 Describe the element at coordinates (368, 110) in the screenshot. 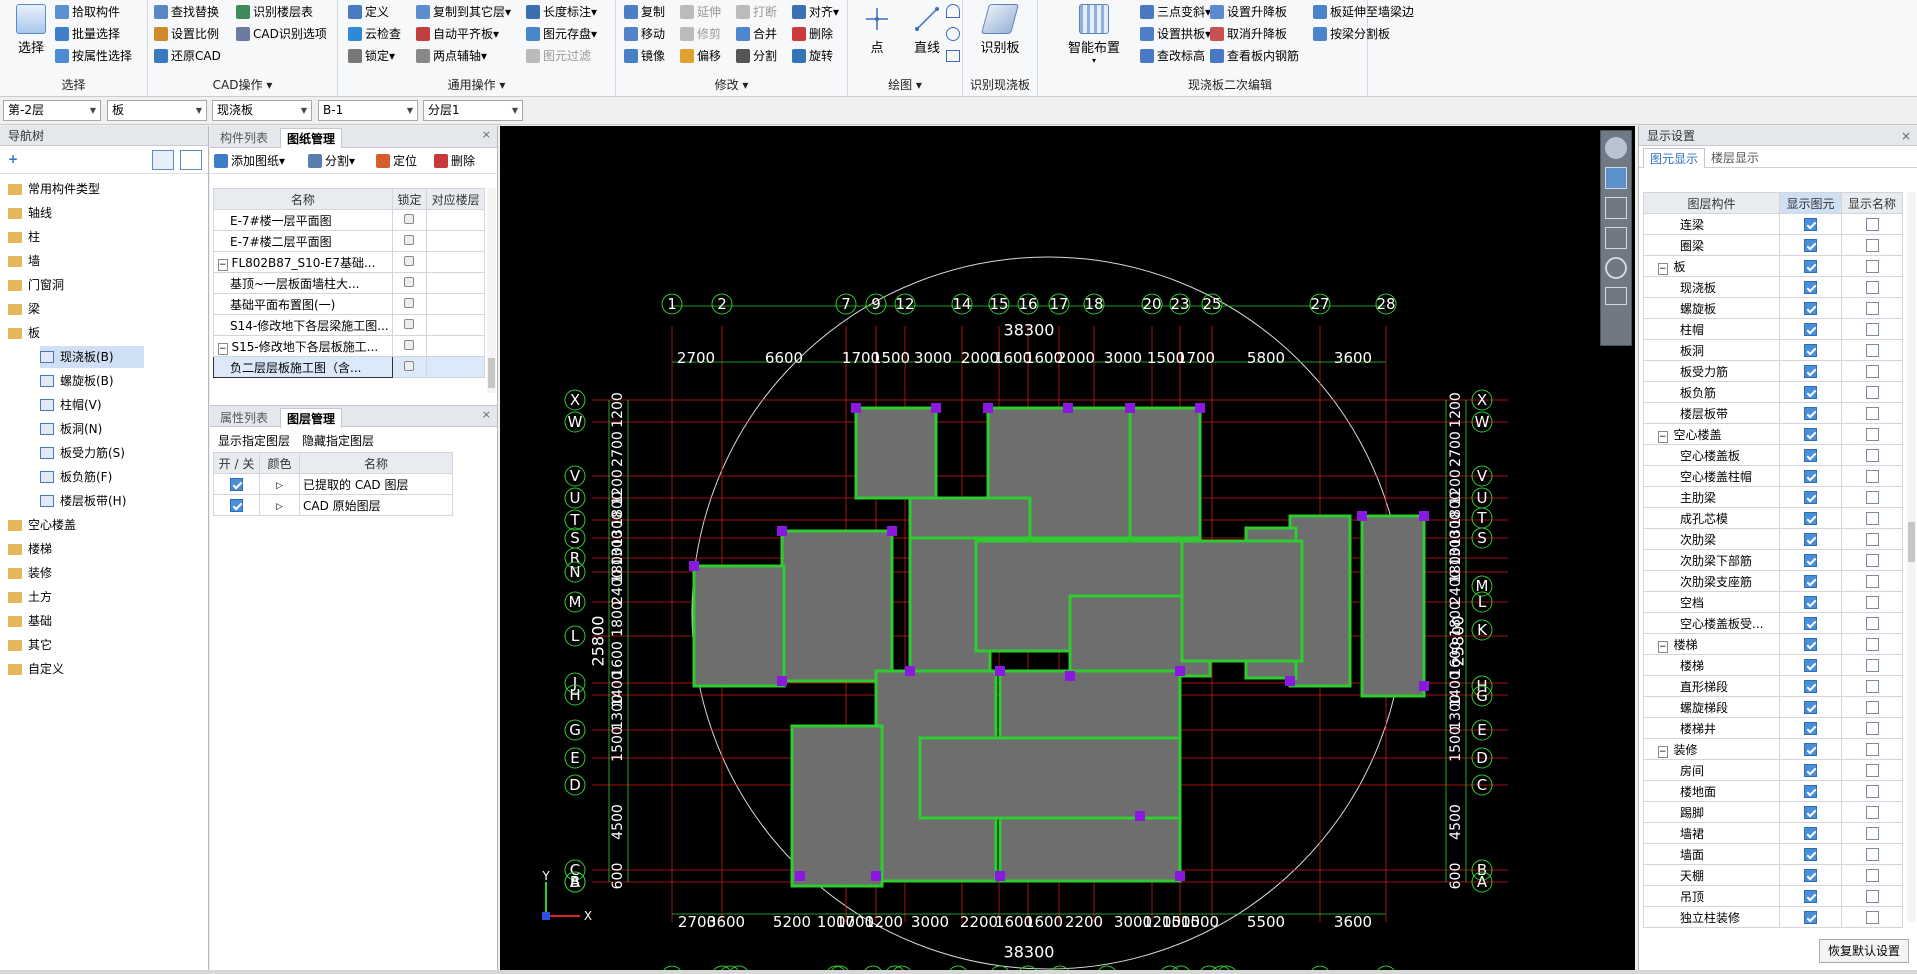

I see `component-name-select: B-1 ▼` at that location.